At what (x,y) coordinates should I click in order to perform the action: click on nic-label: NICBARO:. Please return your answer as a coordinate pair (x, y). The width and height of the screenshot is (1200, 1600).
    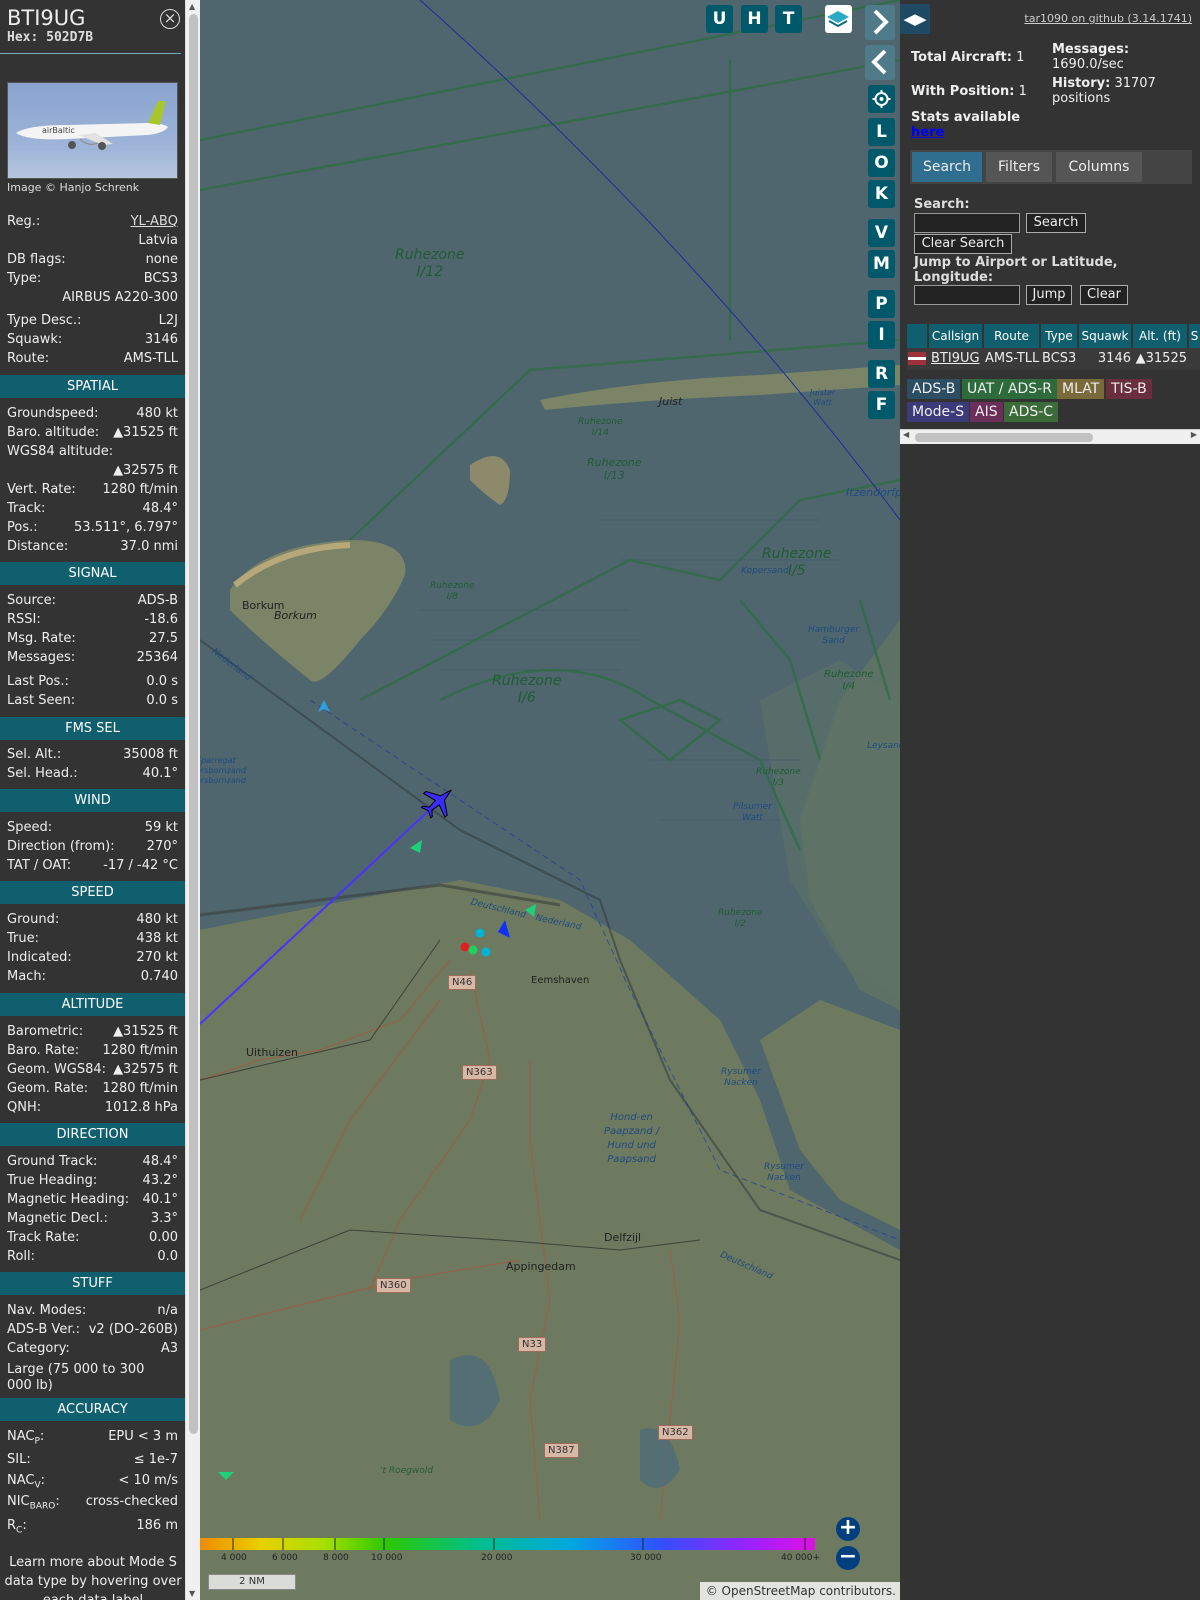
    Looking at the image, I should click on (33, 1503).